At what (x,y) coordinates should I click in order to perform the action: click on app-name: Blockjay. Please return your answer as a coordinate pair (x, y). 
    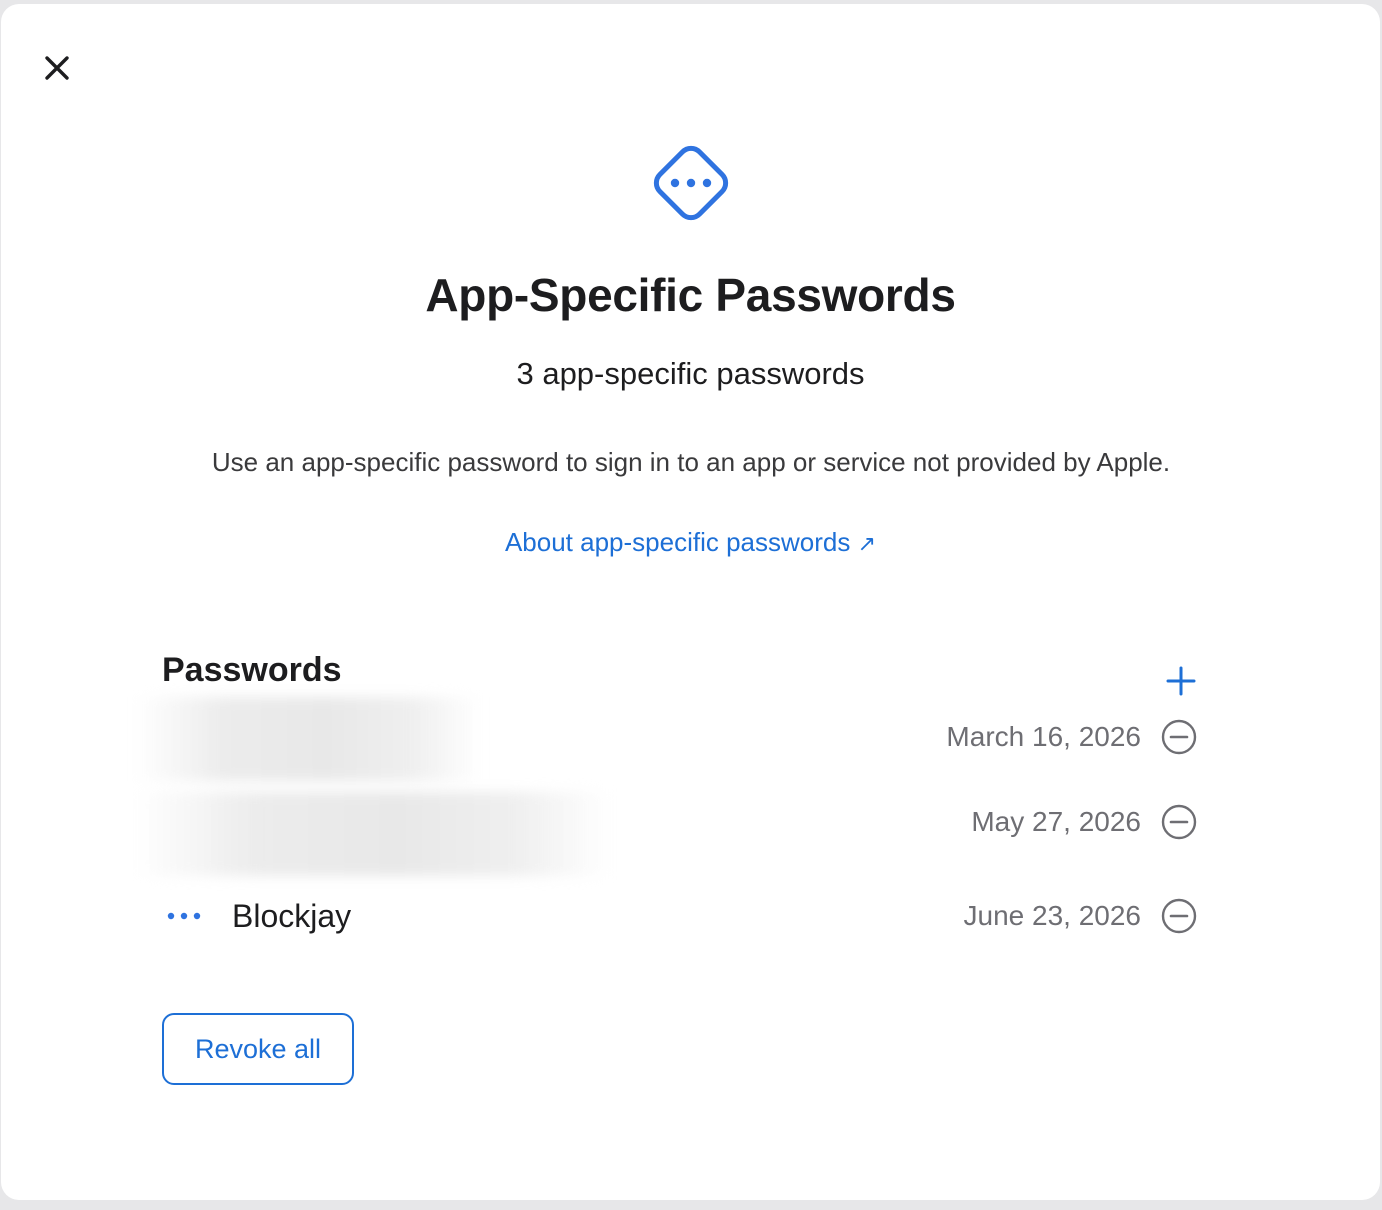
    Looking at the image, I should click on (292, 916).